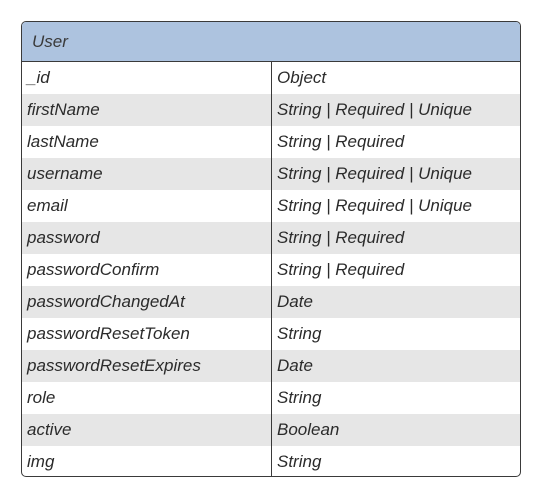 Image resolution: width=541 pixels, height=497 pixels. I want to click on field-name: passwordResetExpires, so click(114, 365).